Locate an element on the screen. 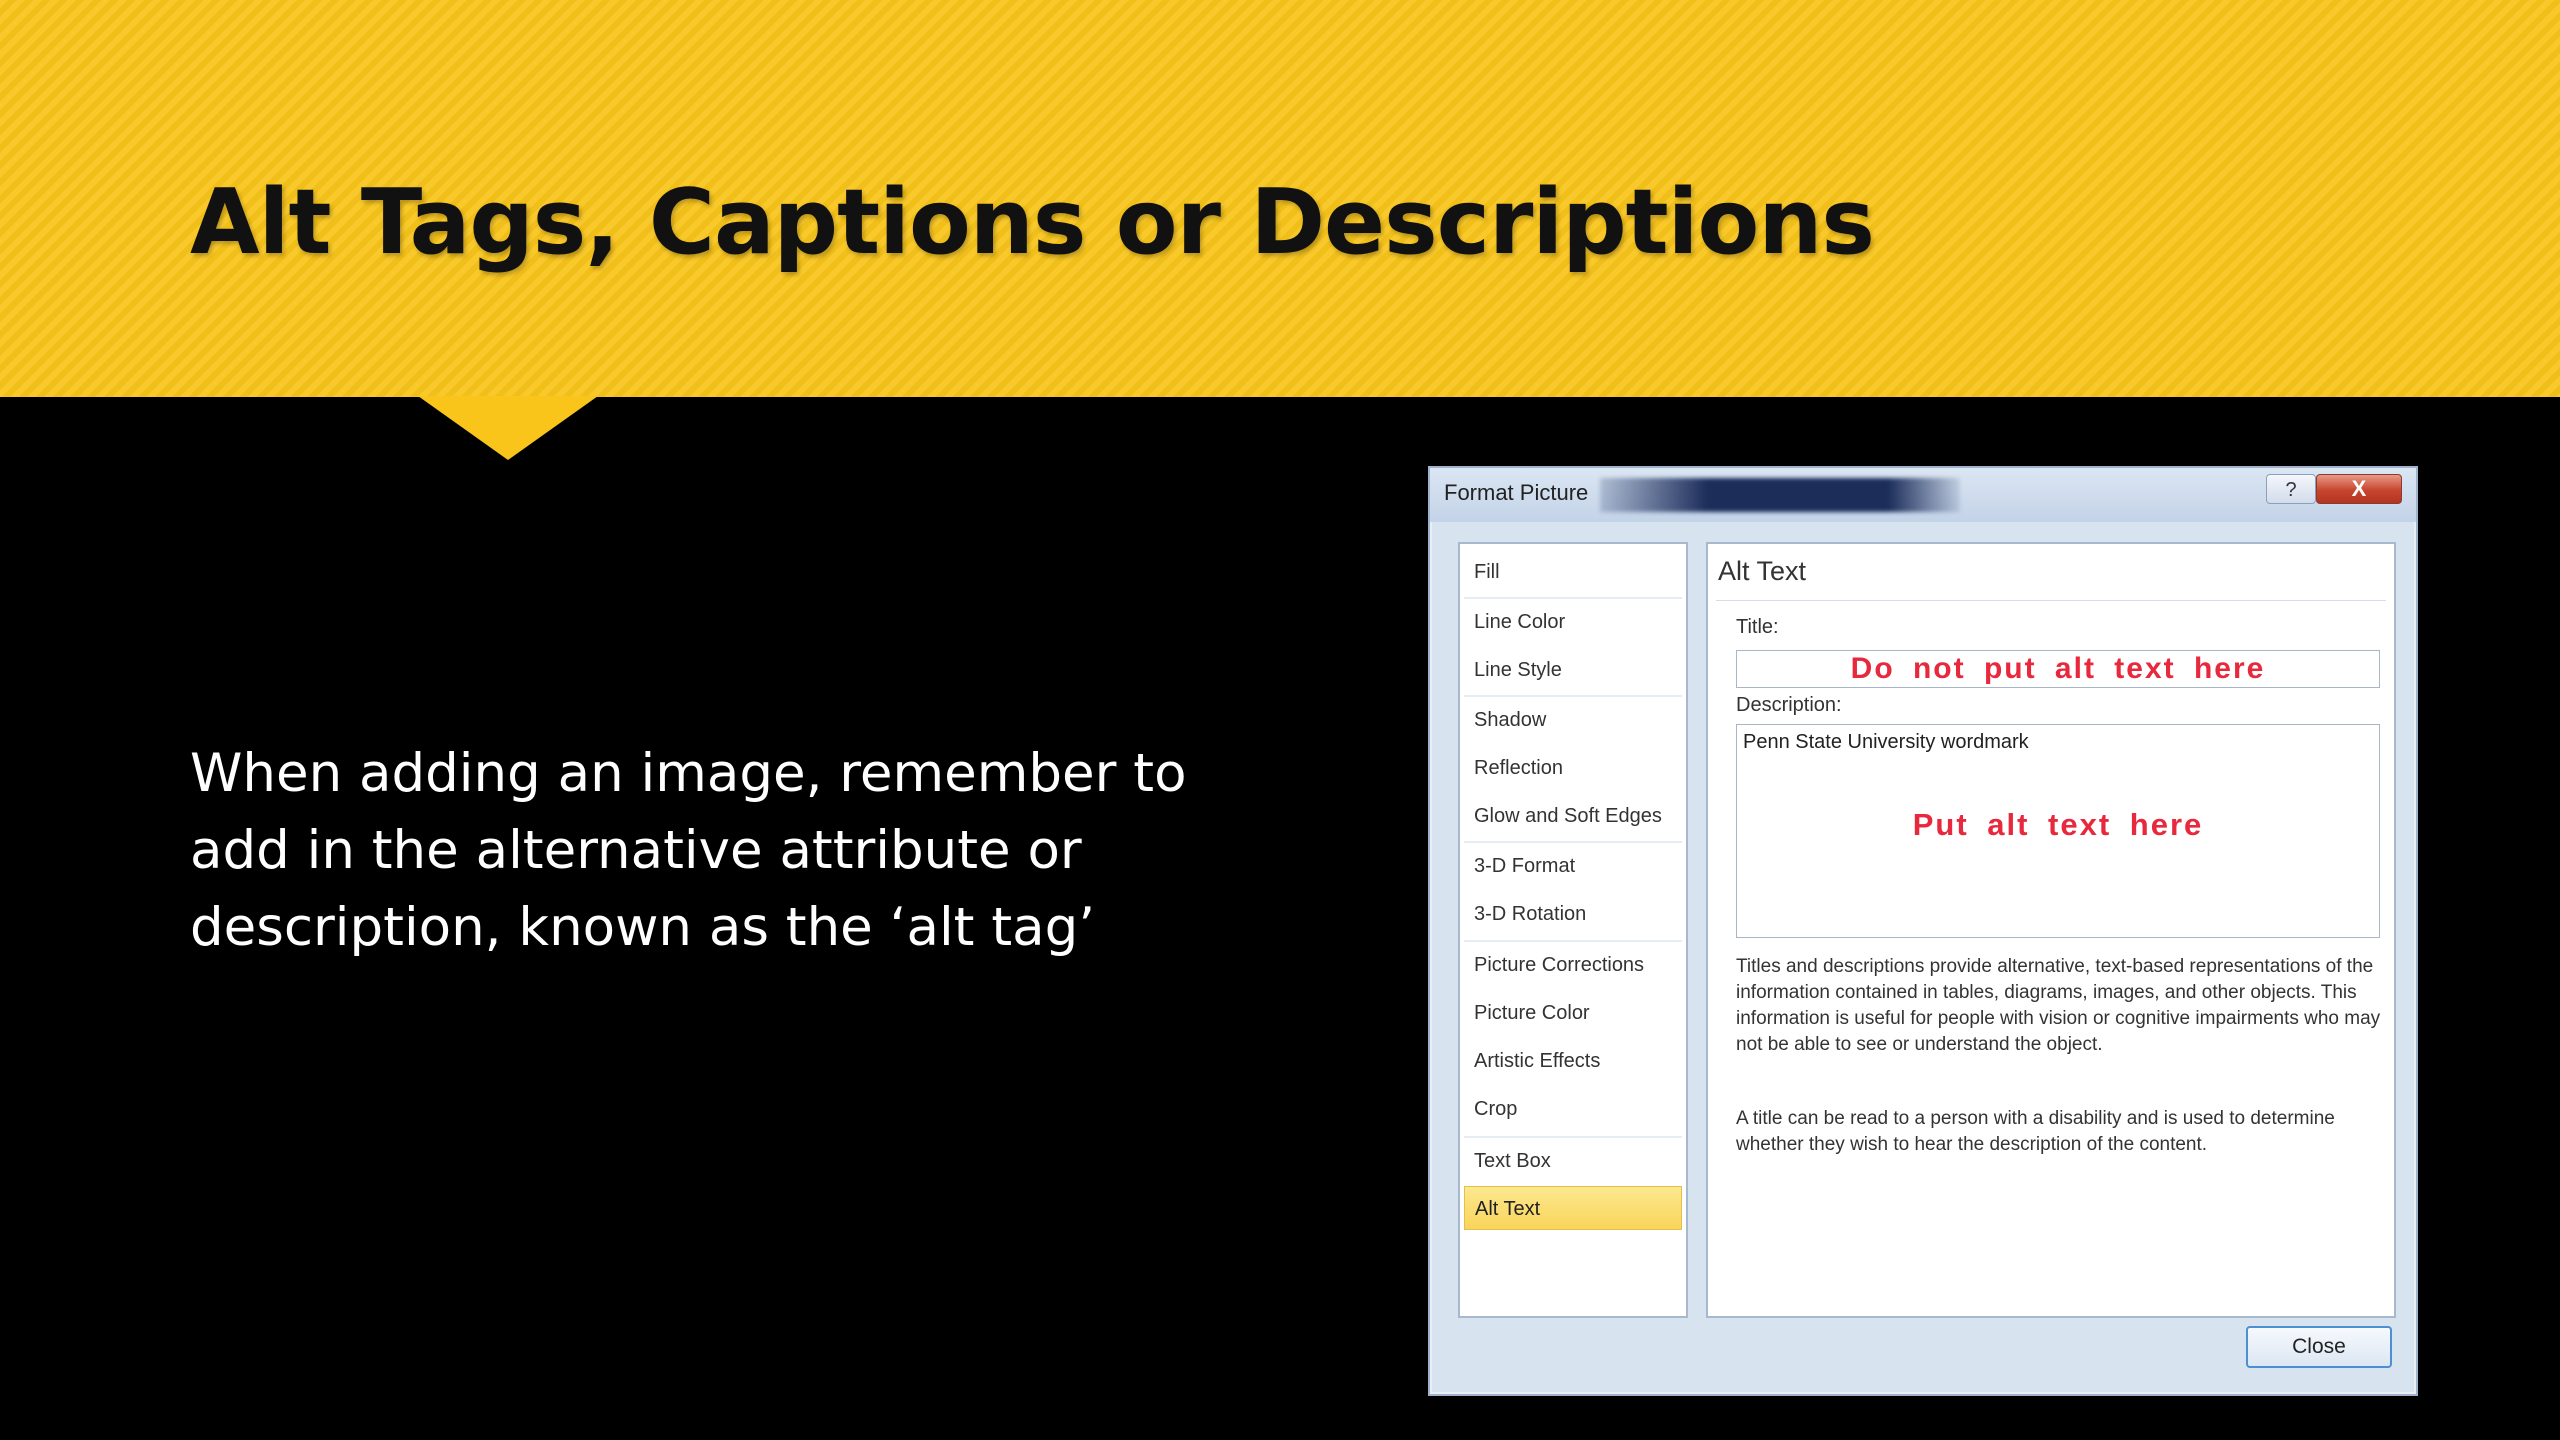 This screenshot has height=1440, width=2560. nav-item-line-style: Line Style is located at coordinates (1573, 670).